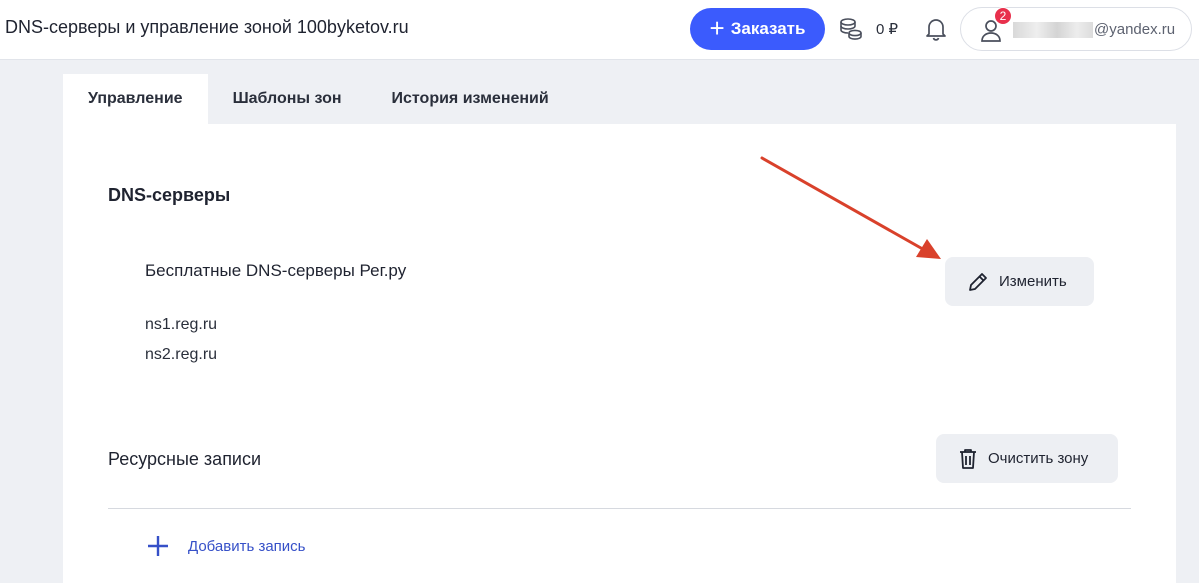 The height and width of the screenshot is (583, 1199). I want to click on plus-icon, so click(158, 546).